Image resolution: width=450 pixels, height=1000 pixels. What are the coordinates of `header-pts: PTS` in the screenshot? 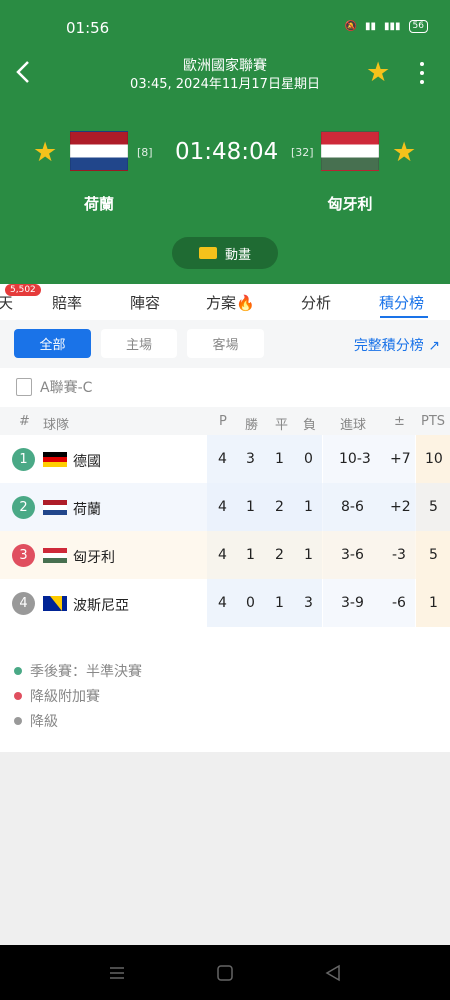 It's located at (433, 421).